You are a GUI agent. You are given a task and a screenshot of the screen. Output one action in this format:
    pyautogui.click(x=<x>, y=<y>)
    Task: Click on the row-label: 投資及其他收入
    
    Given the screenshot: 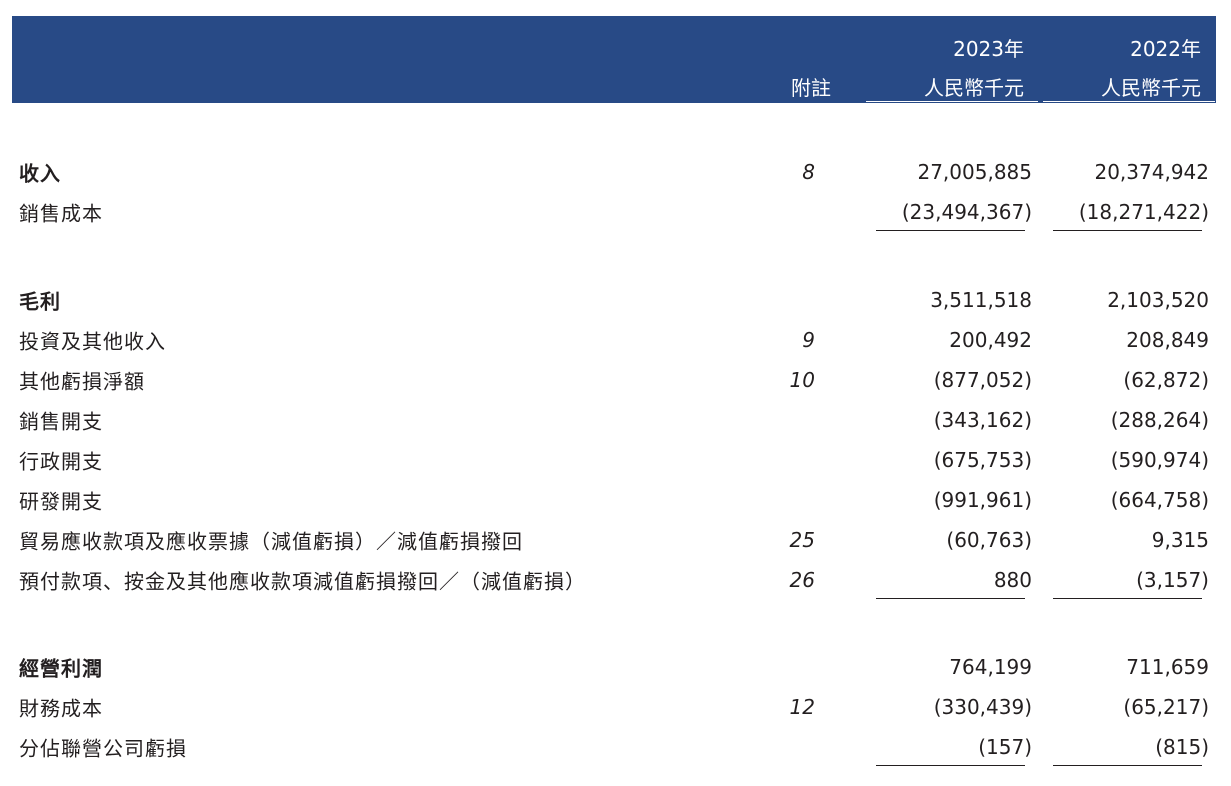 What is the action you would take?
    pyautogui.click(x=92, y=341)
    